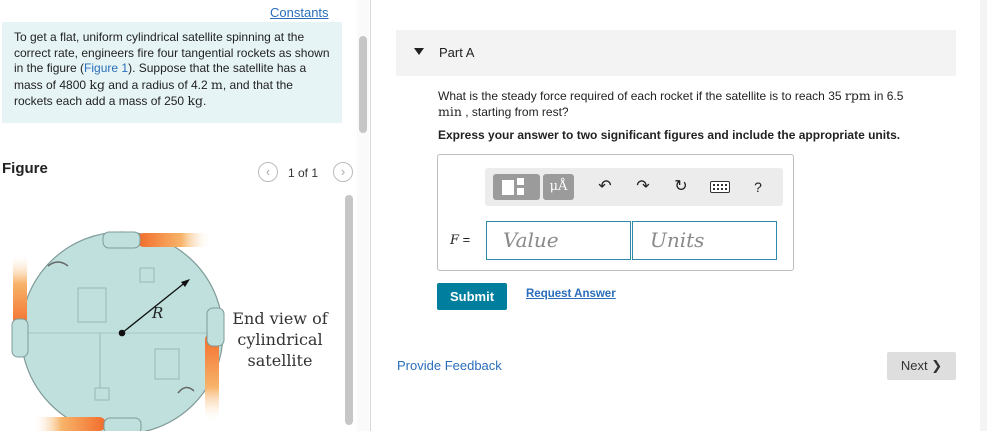 The width and height of the screenshot is (987, 431). I want to click on constants-link: Constants, so click(299, 12).